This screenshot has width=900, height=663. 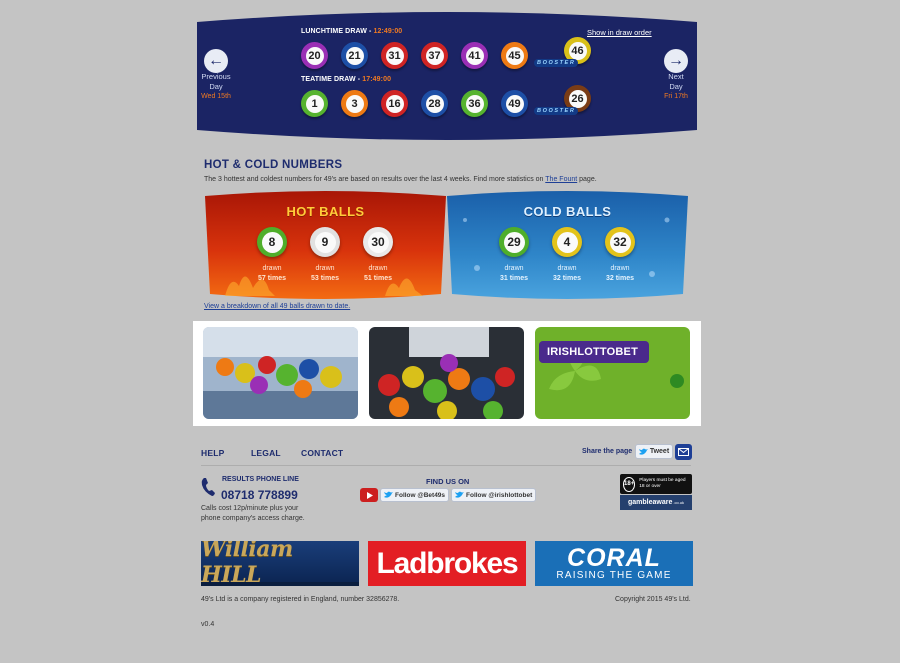 I want to click on teatime-ball-number: 49, so click(x=514, y=103).